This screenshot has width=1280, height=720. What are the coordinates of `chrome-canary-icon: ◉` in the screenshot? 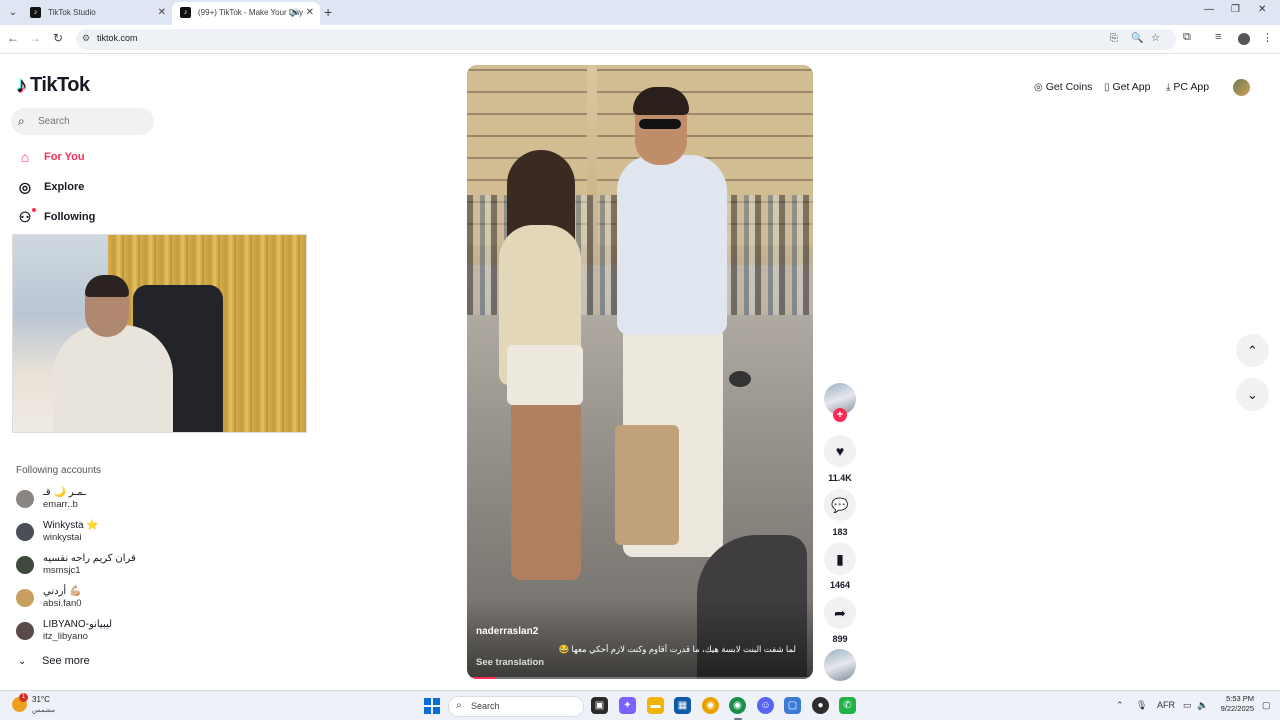 It's located at (710, 705).